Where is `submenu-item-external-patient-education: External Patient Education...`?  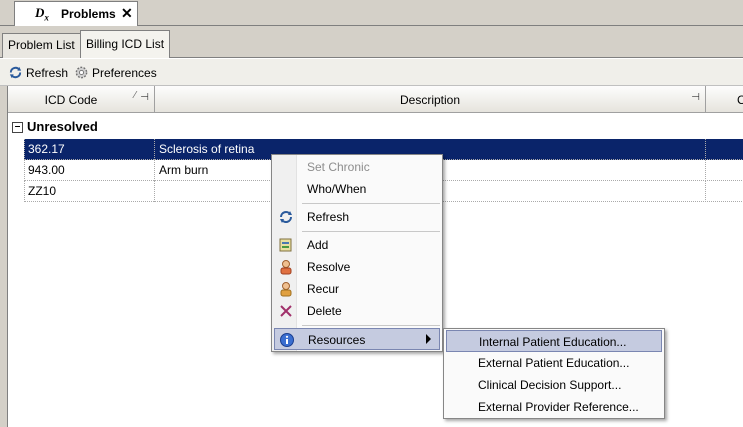
submenu-item-external-patient-education: External Patient Education... is located at coordinates (554, 363).